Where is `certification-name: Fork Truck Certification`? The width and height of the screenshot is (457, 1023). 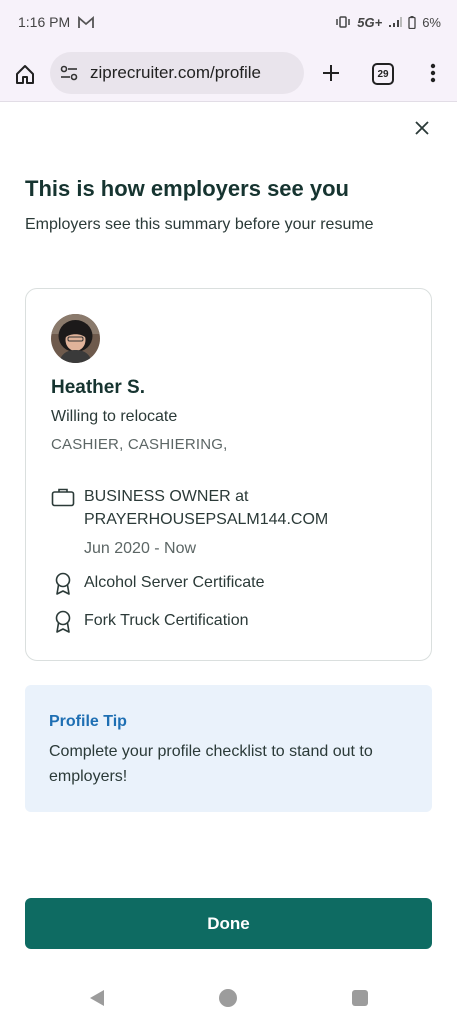 certification-name: Fork Truck Certification is located at coordinates (166, 620).